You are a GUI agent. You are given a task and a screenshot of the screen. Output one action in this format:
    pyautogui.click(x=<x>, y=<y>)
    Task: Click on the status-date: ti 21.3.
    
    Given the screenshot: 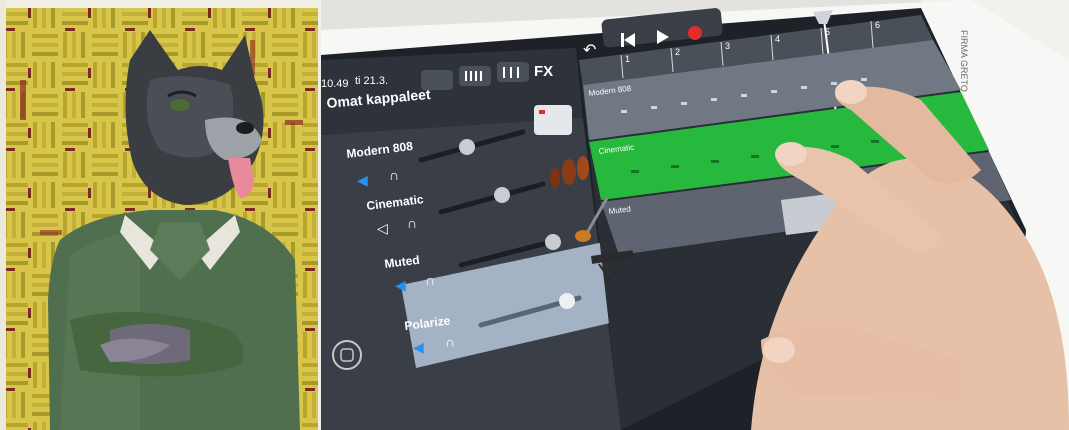 What is the action you would take?
    pyautogui.click(x=371, y=81)
    